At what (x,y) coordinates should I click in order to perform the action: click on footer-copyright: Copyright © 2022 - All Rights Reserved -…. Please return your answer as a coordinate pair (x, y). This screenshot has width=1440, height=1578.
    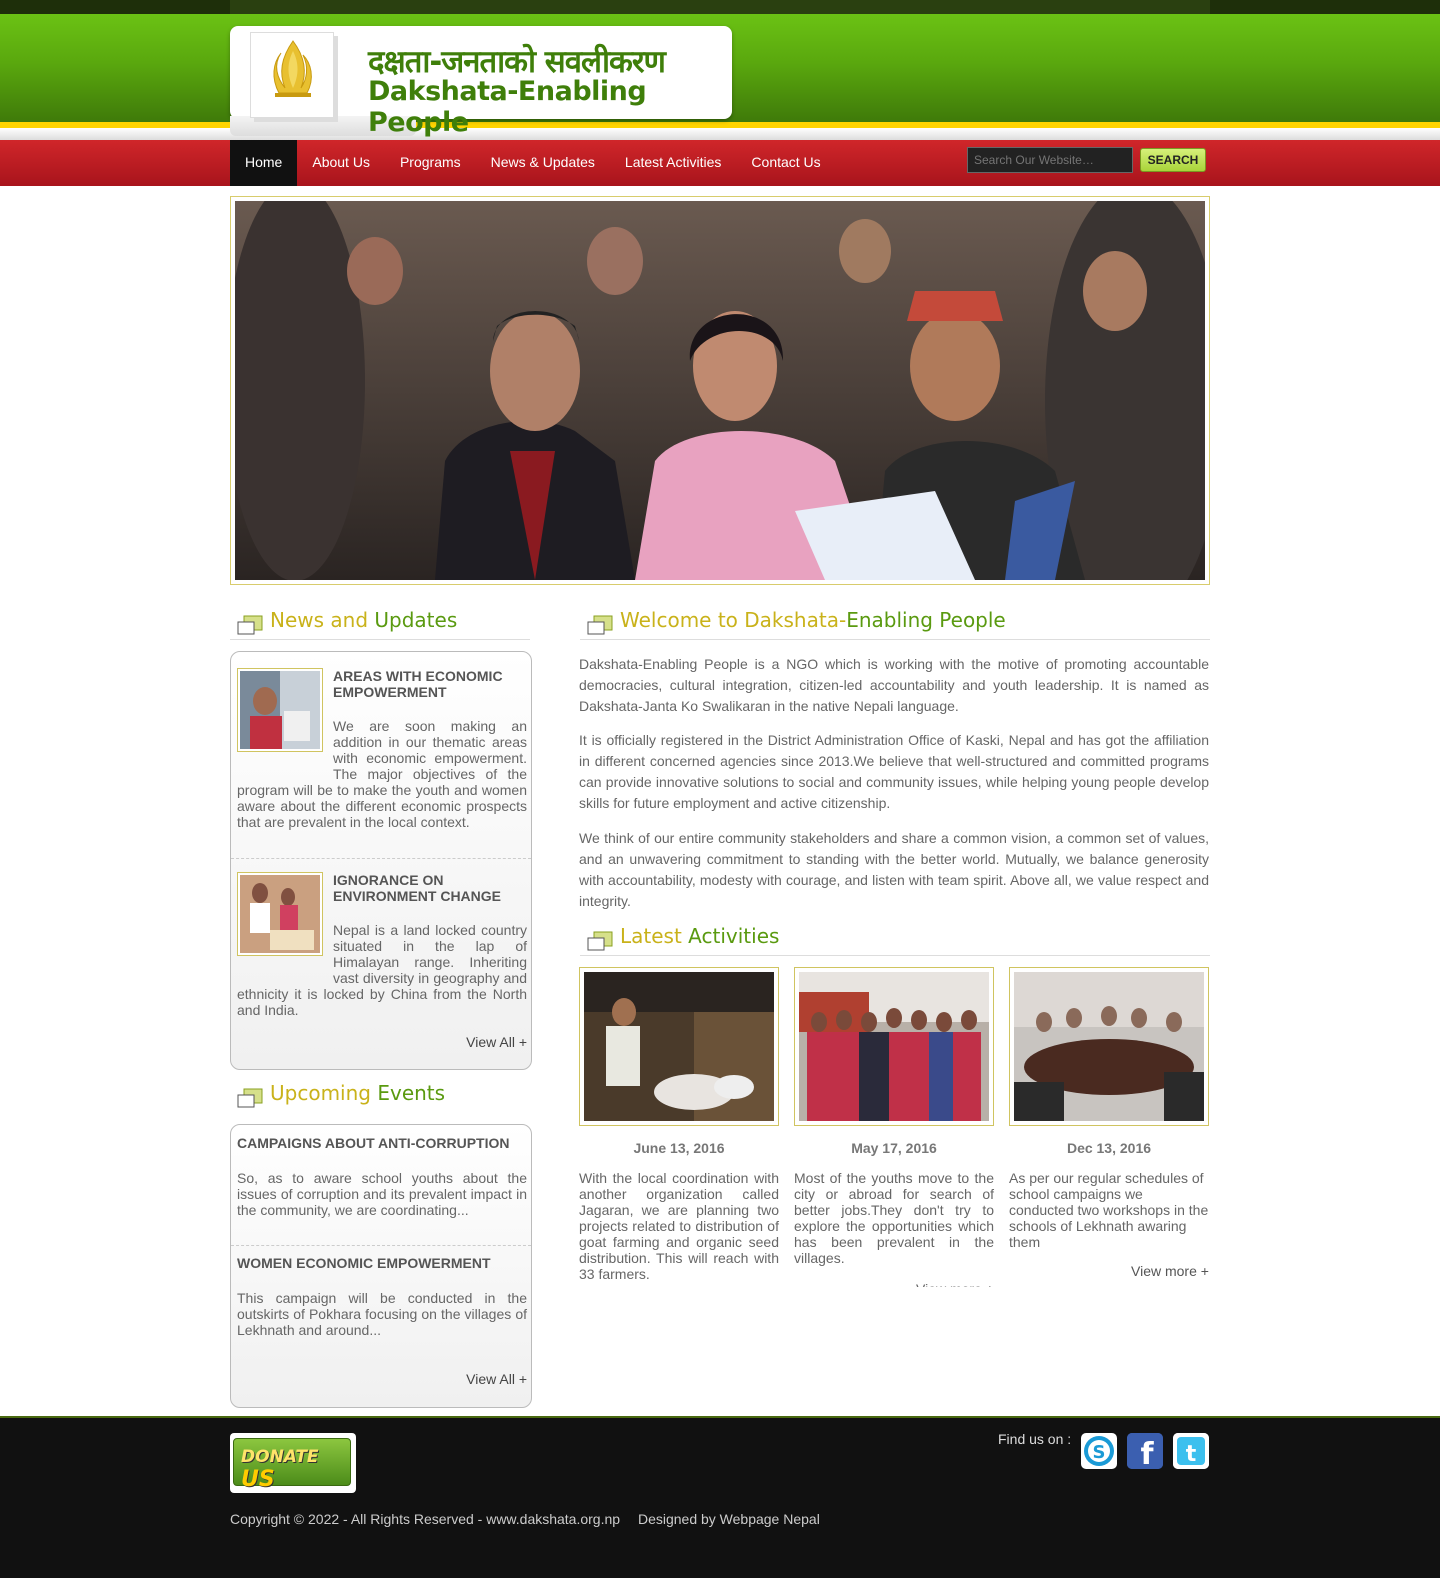
    Looking at the image, I should click on (532, 1519).